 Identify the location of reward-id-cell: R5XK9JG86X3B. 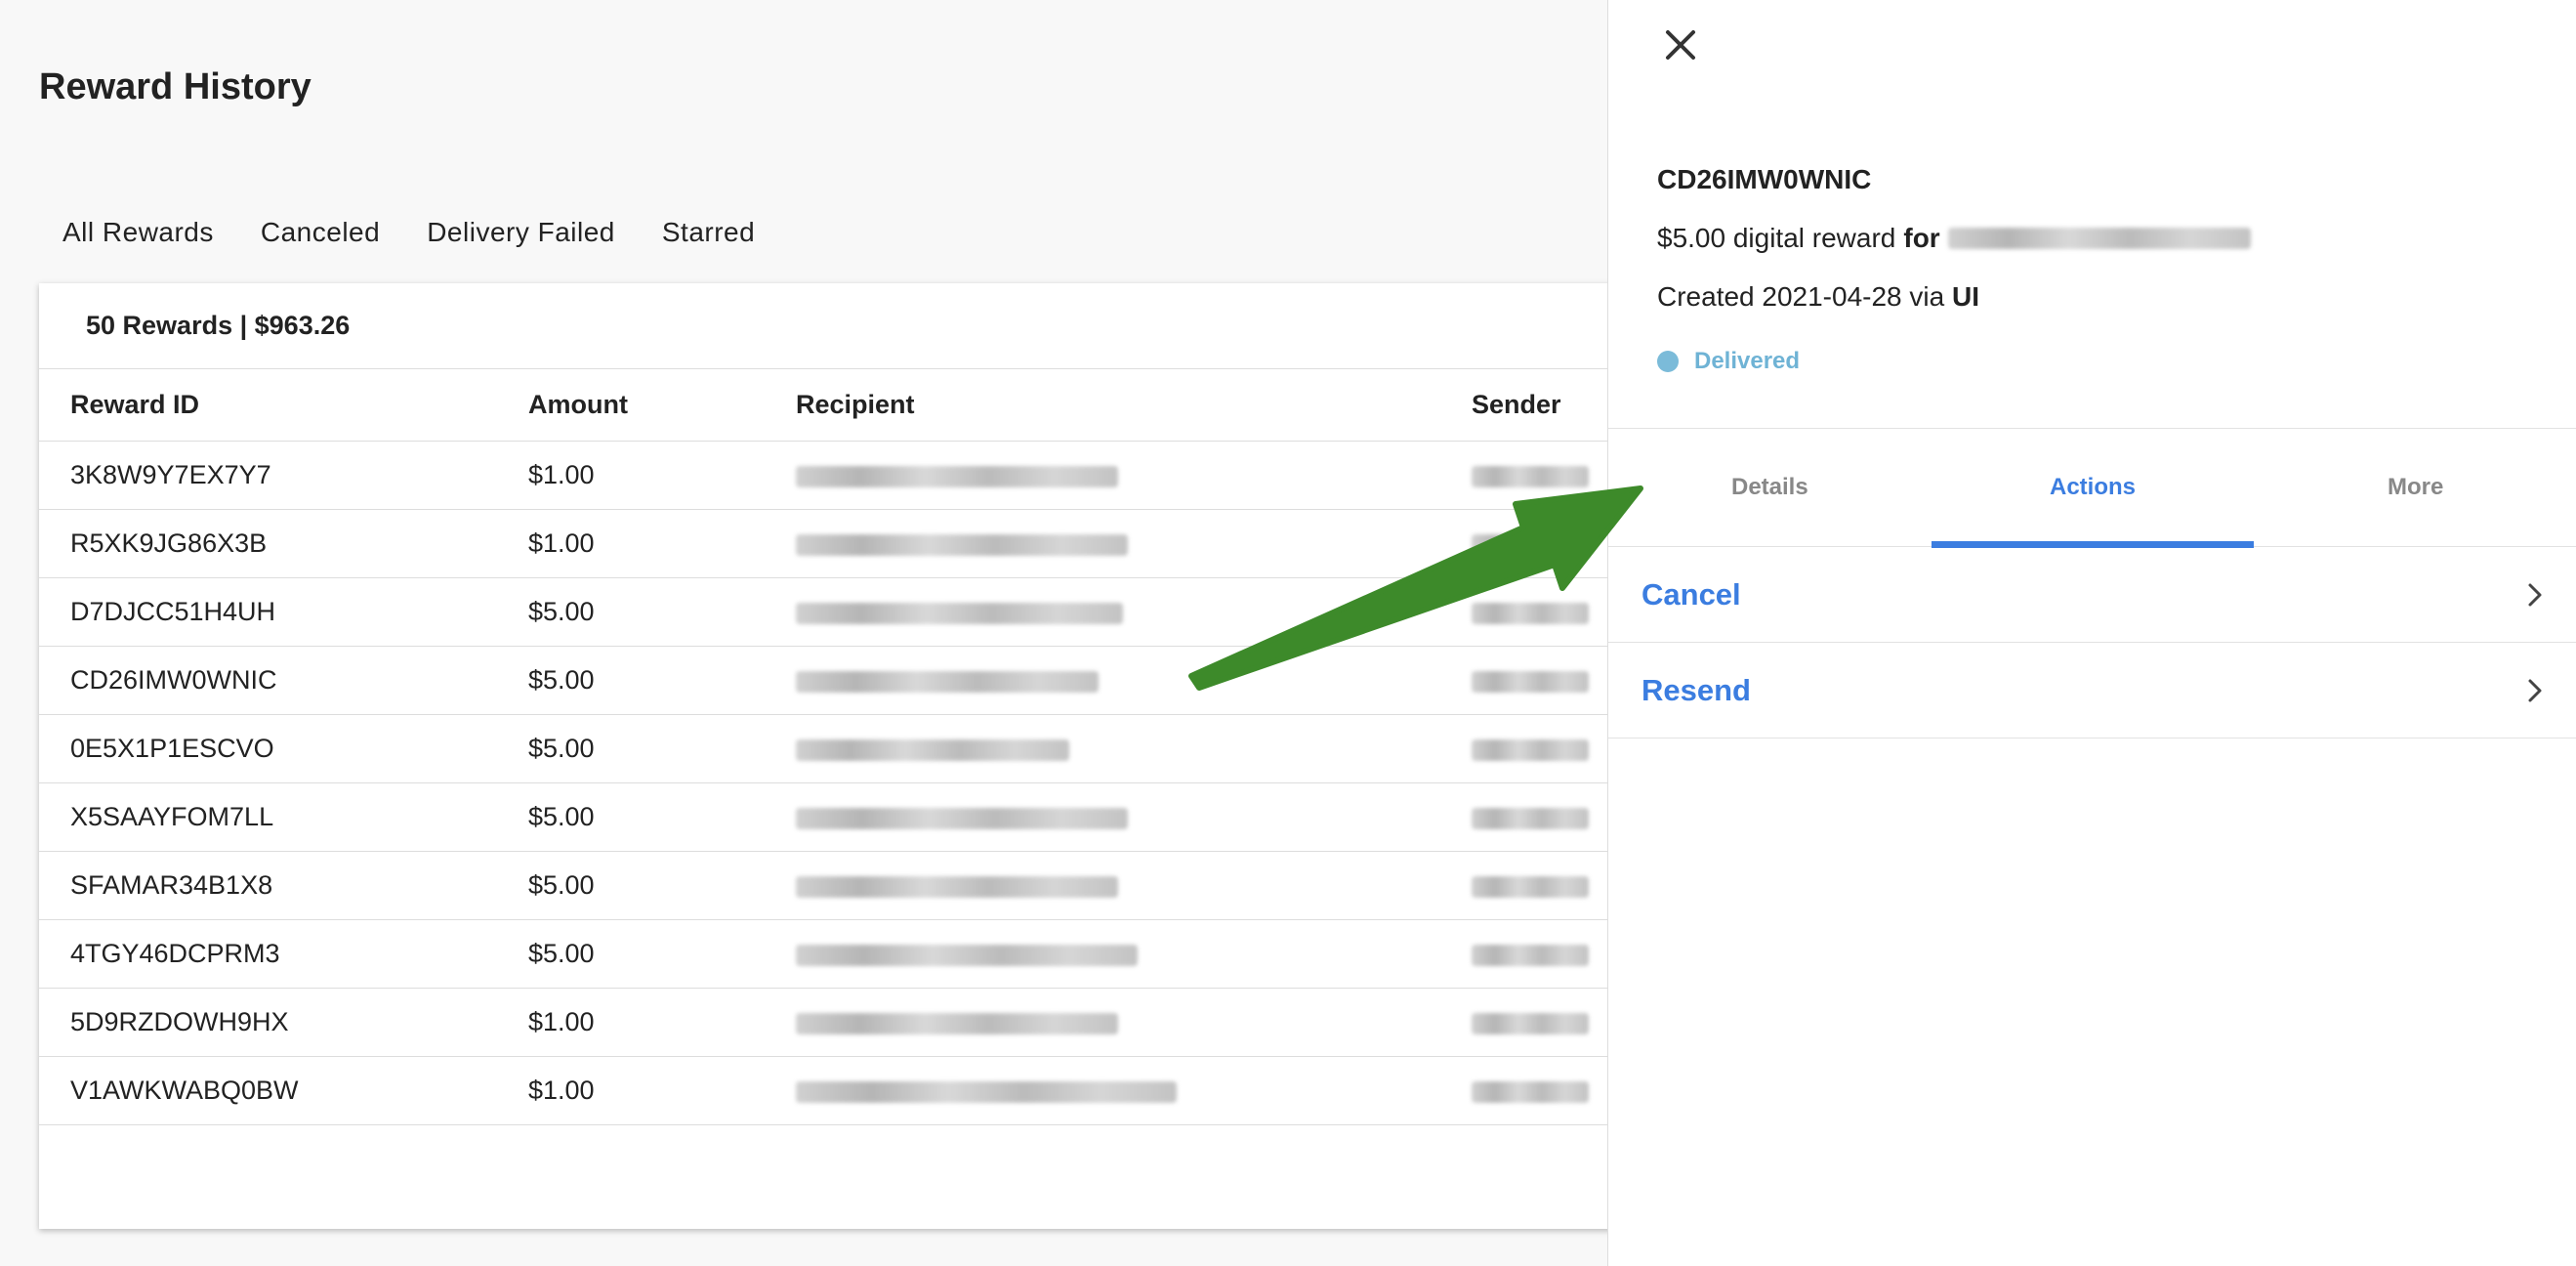
(169, 543).